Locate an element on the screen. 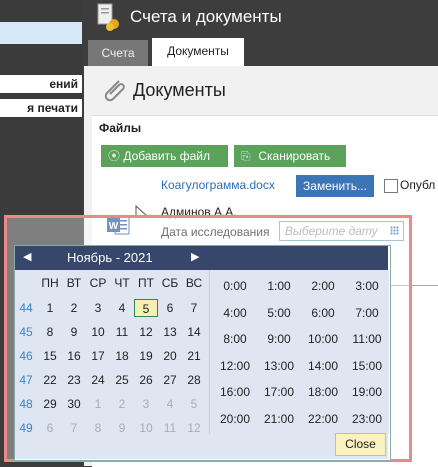 This screenshot has height=467, width=438. calendar-day: 10 is located at coordinates (98, 332).